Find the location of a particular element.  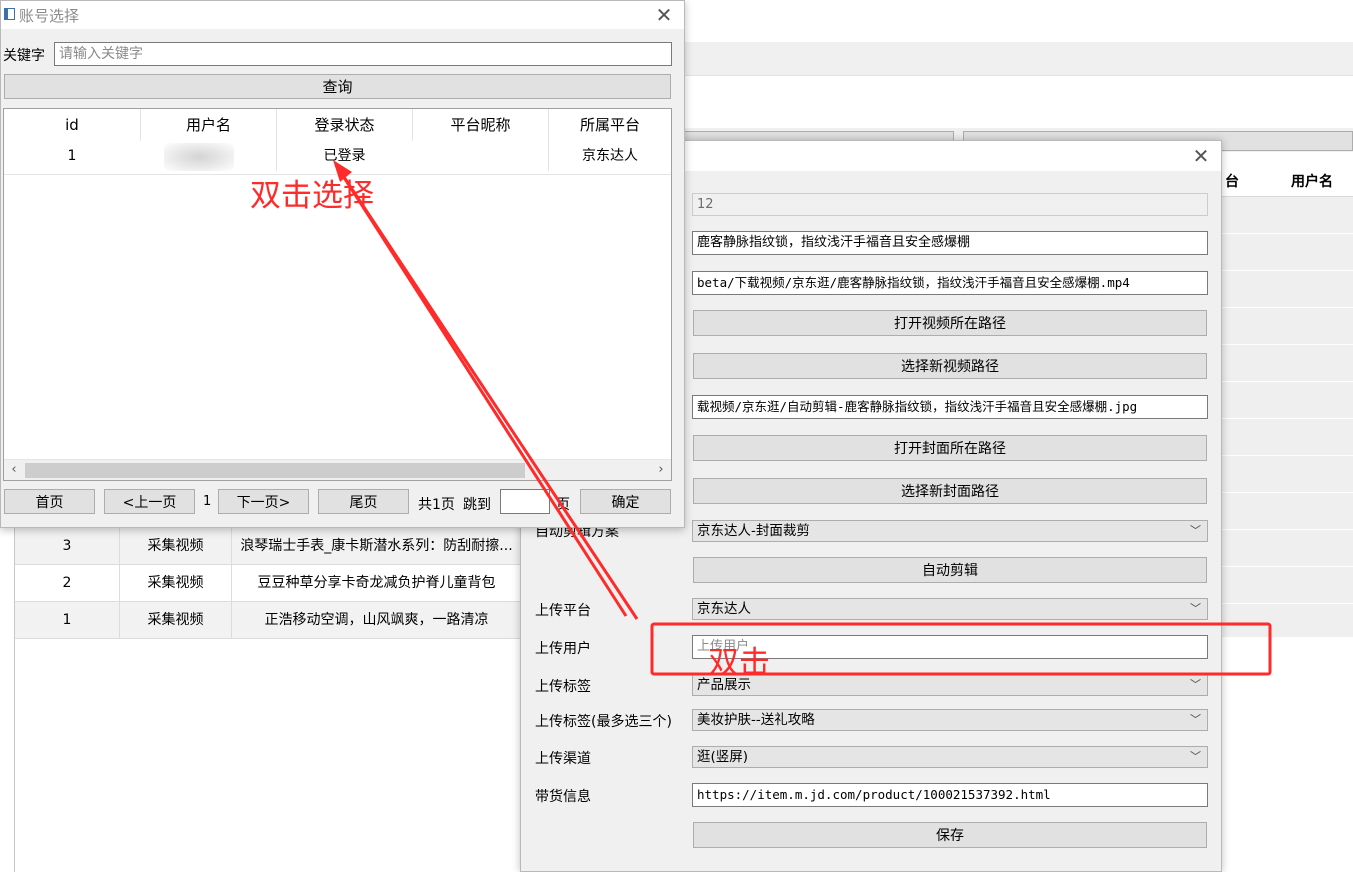

next-page-button: 下一页> is located at coordinates (263, 501).